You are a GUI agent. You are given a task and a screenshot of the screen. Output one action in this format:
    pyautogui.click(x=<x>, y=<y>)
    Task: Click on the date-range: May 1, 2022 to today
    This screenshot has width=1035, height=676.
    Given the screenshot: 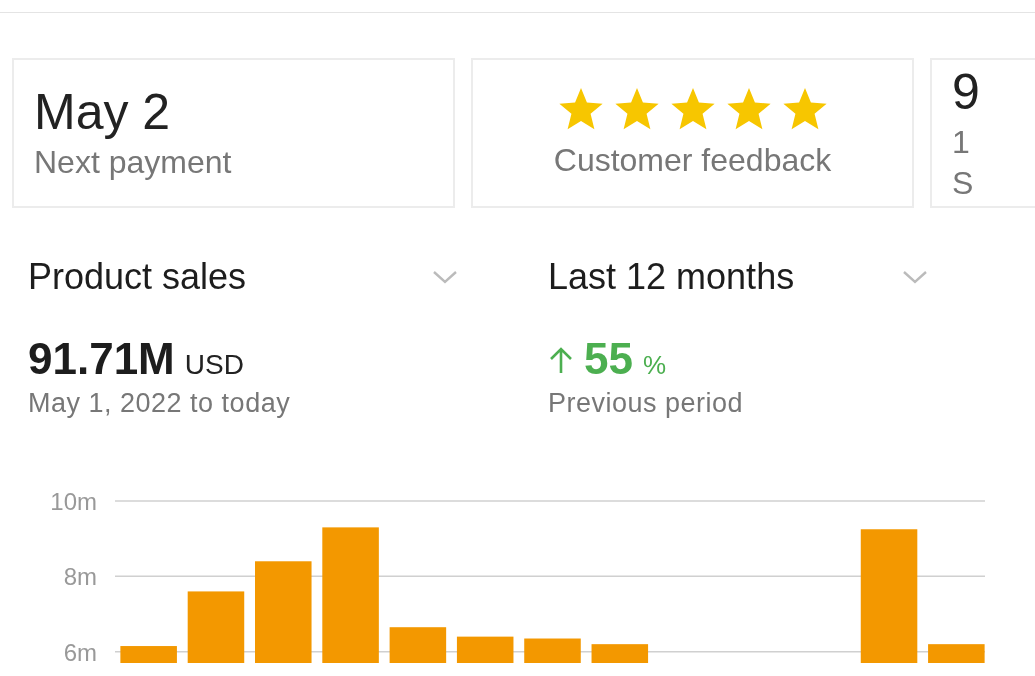 What is the action you would take?
    pyautogui.click(x=160, y=403)
    